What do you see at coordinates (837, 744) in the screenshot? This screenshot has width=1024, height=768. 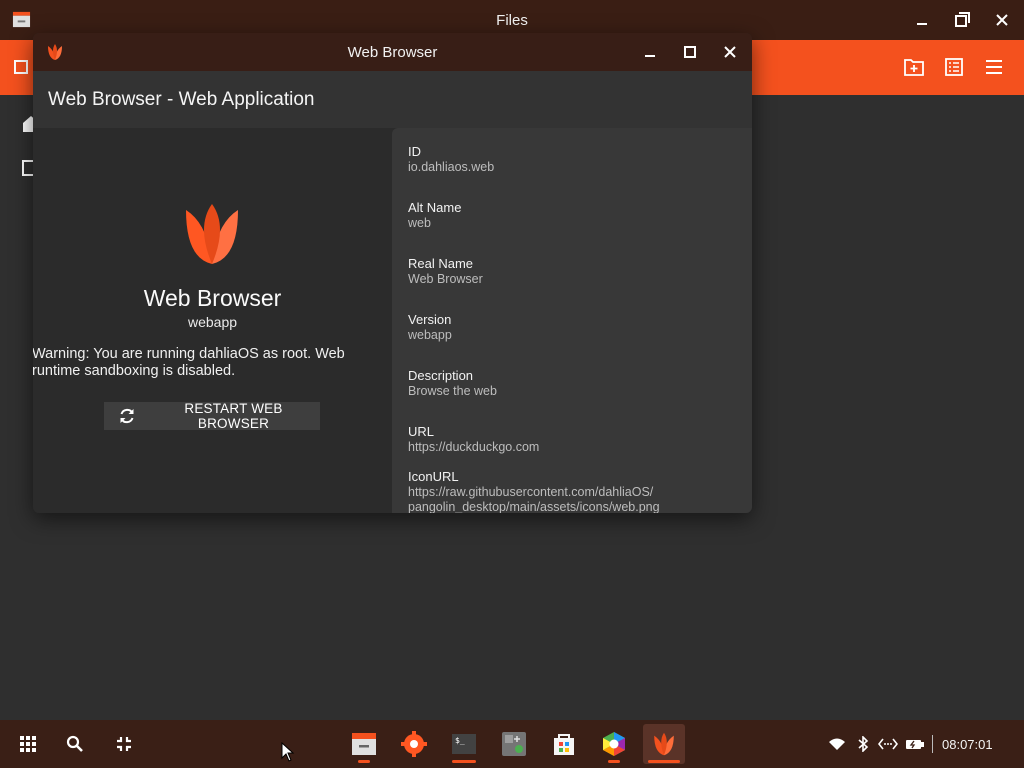 I see `wifi-icon` at bounding box center [837, 744].